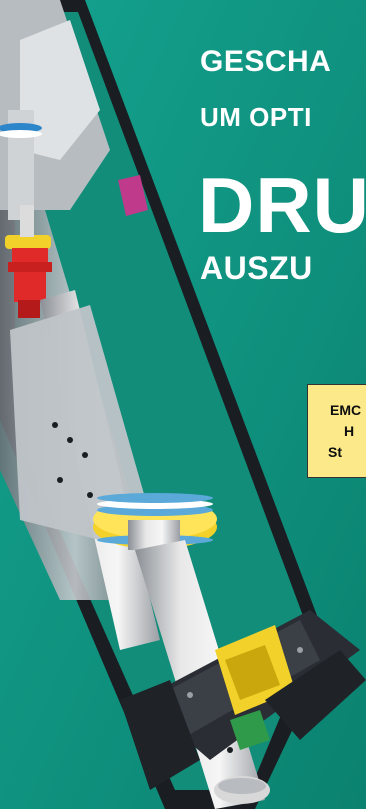 The height and width of the screenshot is (809, 366). I want to click on info-box-line-2: H, so click(349, 431).